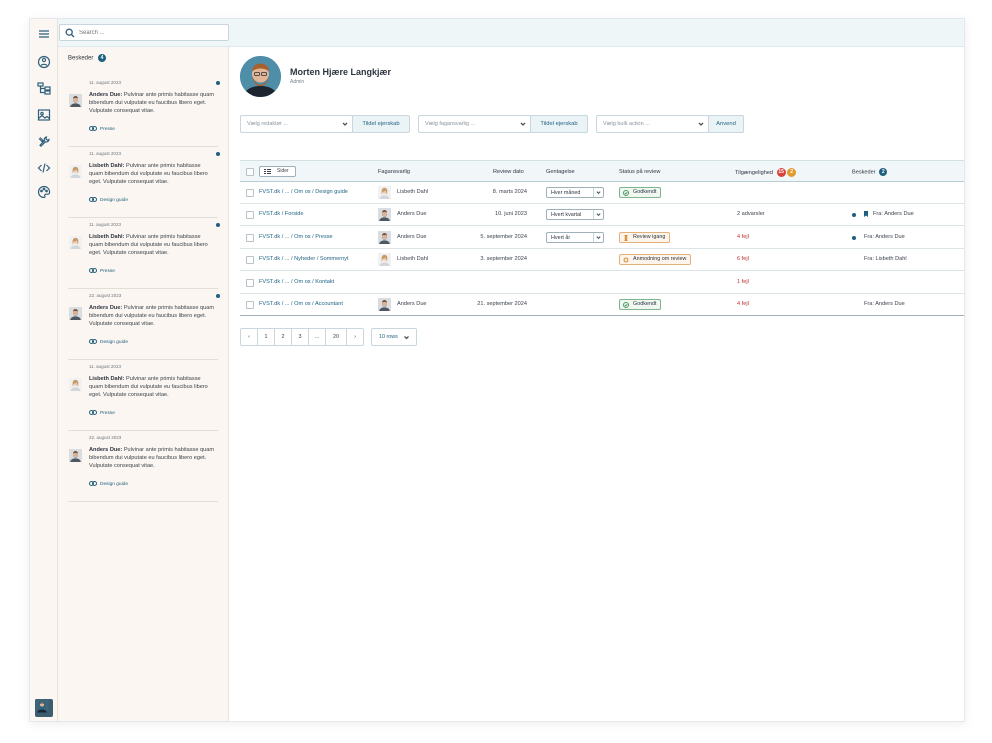  I want to click on page-path-link: FVST.dk / ... / Nyheder / Sommernyt, so click(304, 259).